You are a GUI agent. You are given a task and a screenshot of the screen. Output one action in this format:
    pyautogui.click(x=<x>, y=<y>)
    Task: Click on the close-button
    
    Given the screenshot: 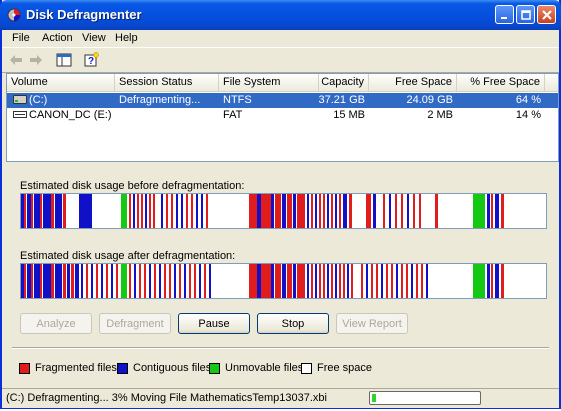 What is the action you would take?
    pyautogui.click(x=546, y=14)
    